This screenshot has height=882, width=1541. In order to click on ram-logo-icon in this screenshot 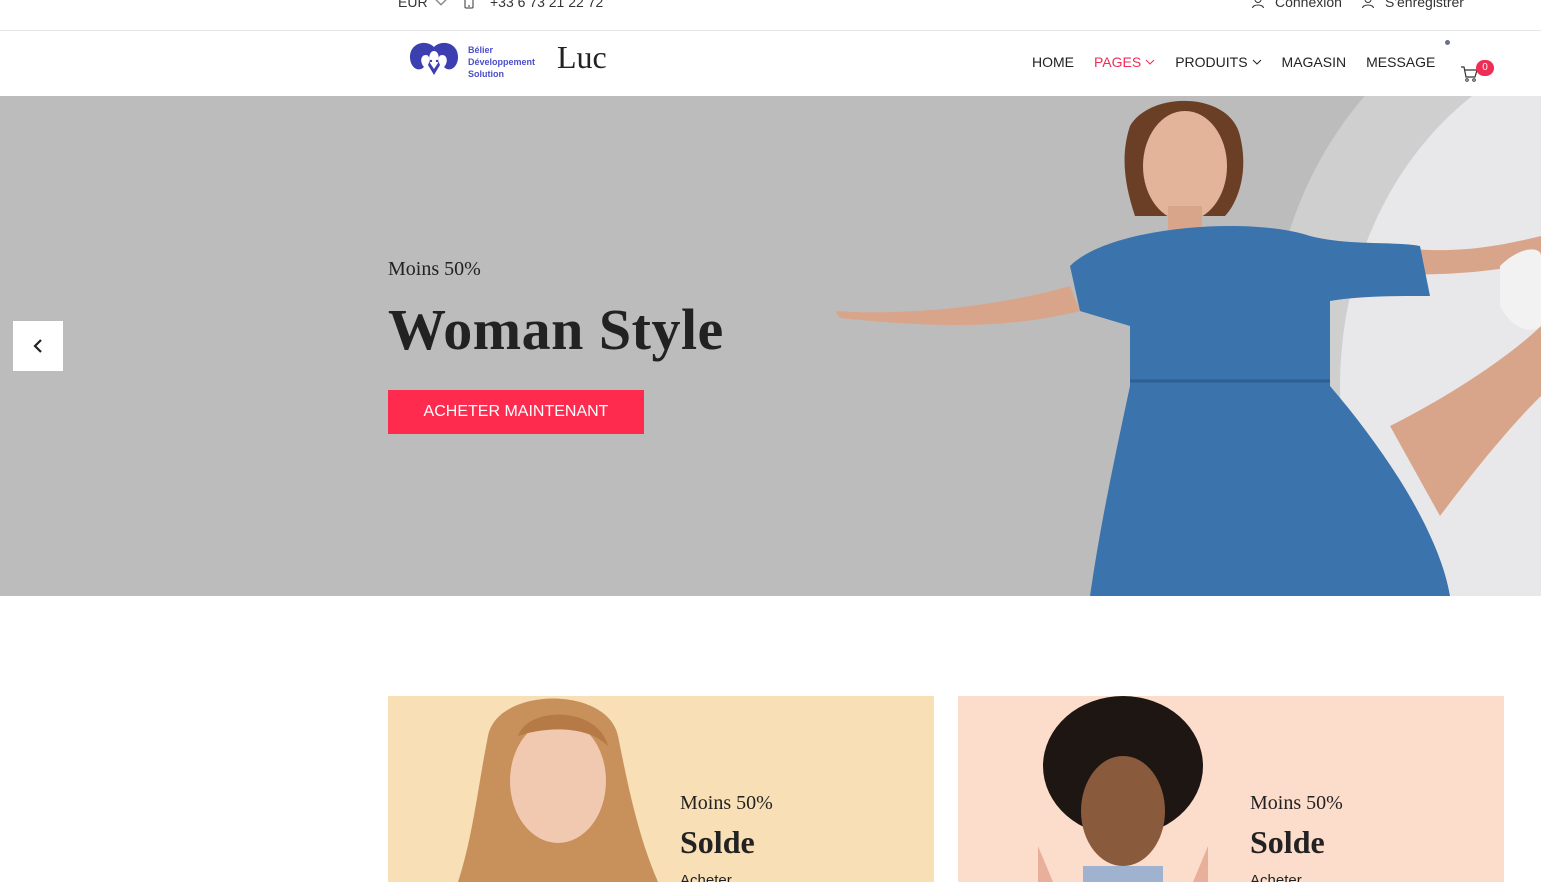, I will do `click(434, 60)`.